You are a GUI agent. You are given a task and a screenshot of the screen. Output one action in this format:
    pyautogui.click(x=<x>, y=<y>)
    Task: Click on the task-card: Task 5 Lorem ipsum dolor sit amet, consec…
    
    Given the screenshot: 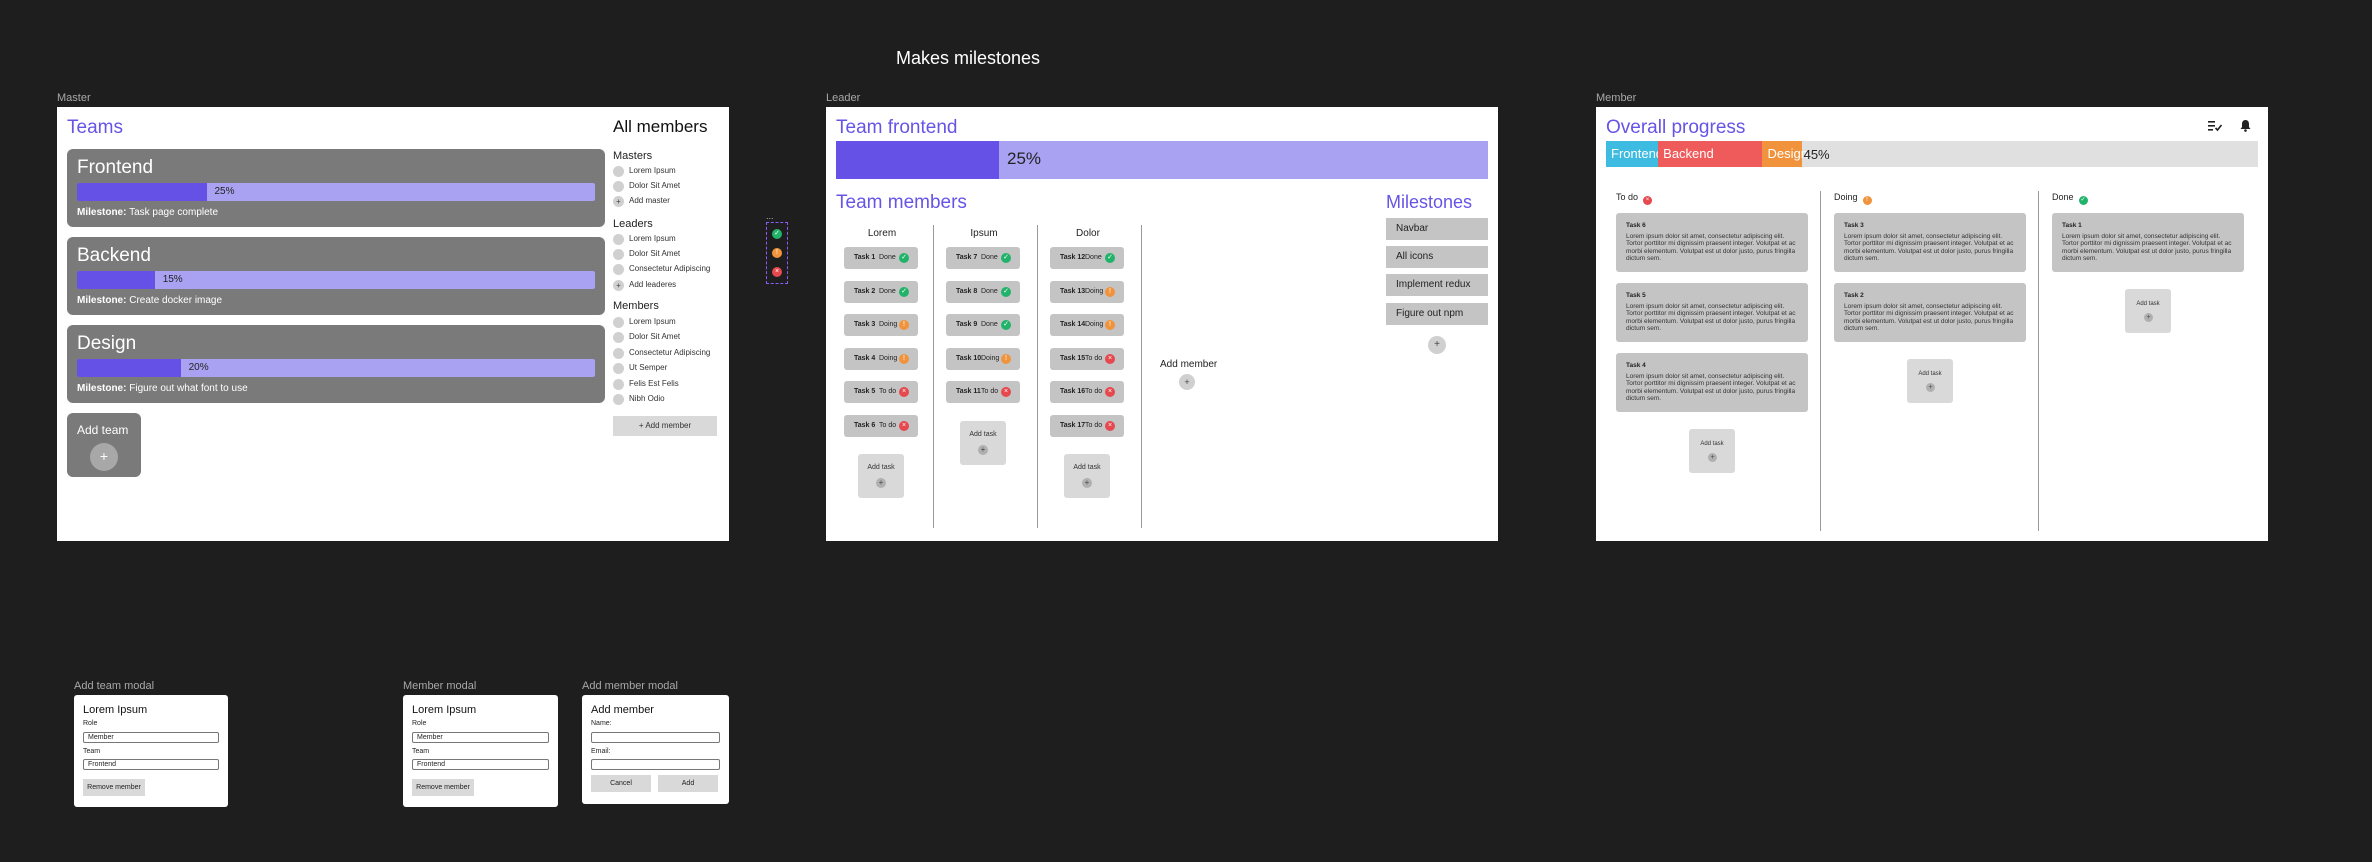 What is the action you would take?
    pyautogui.click(x=1712, y=312)
    